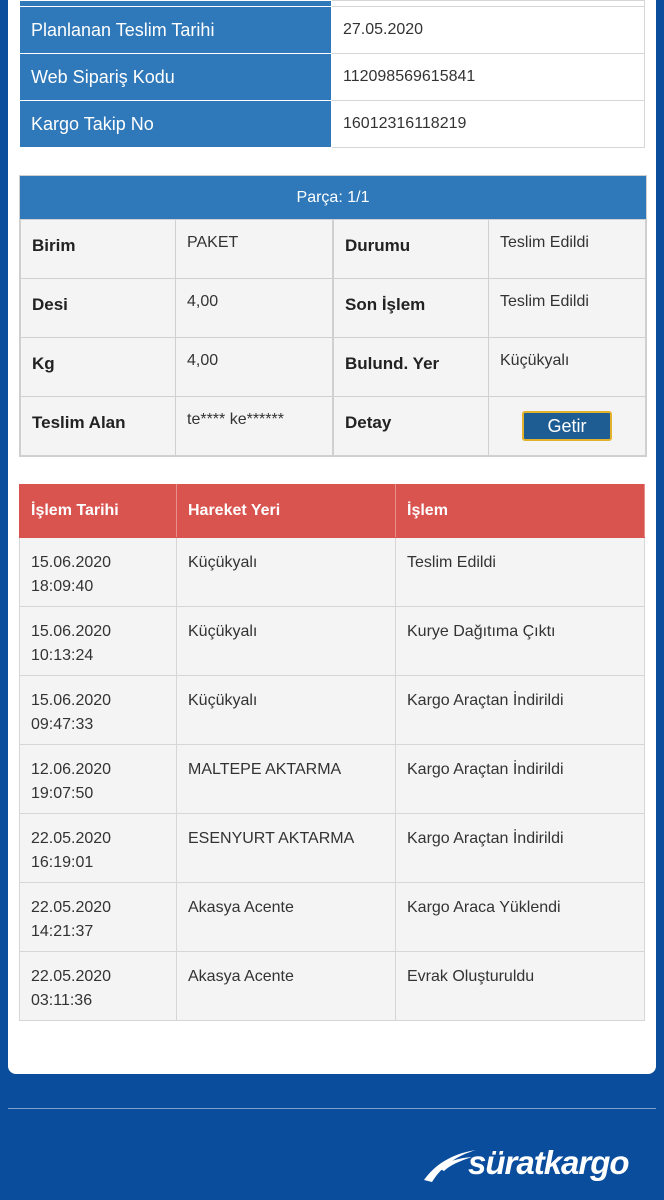  I want to click on summary-row: Web Sipariş Kodu 112098569615841, so click(332, 77).